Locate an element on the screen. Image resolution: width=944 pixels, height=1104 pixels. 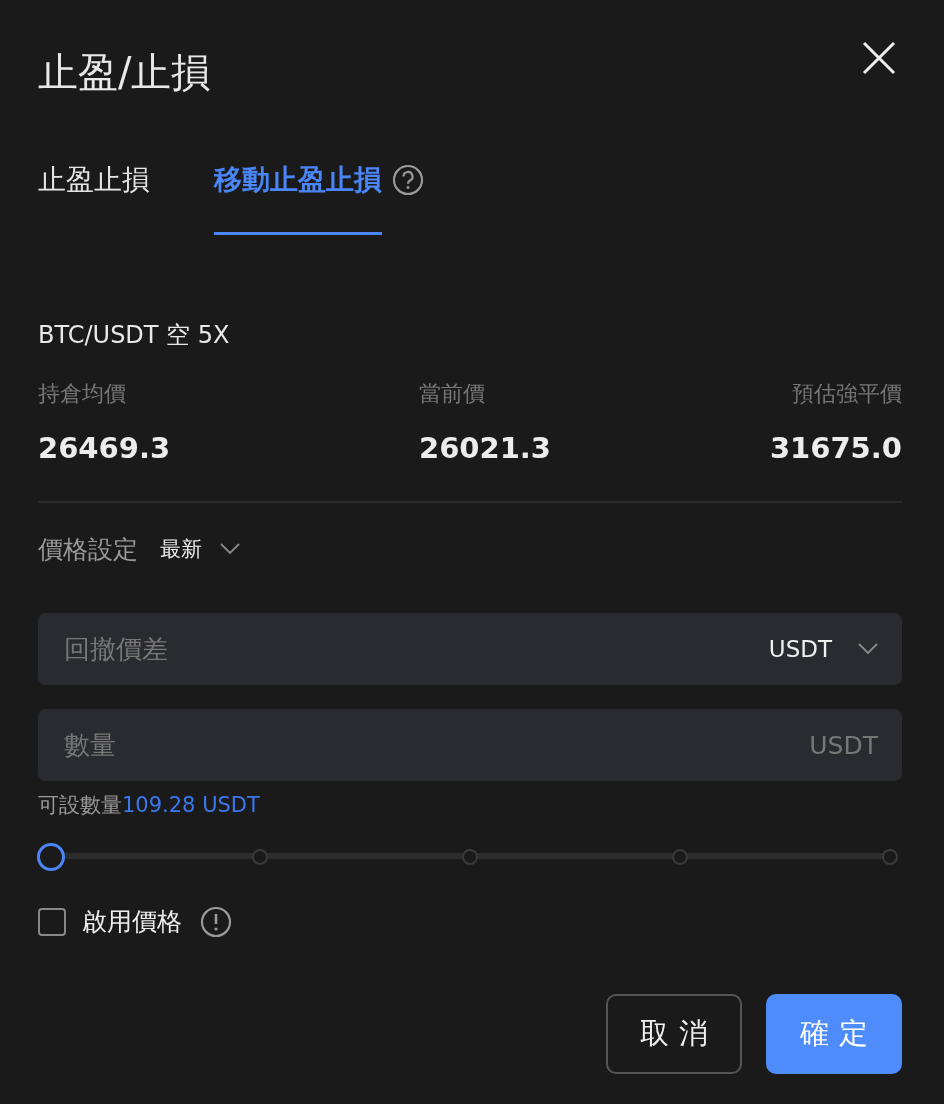
enable-price-label: 啟用價格 is located at coordinates (132, 922).